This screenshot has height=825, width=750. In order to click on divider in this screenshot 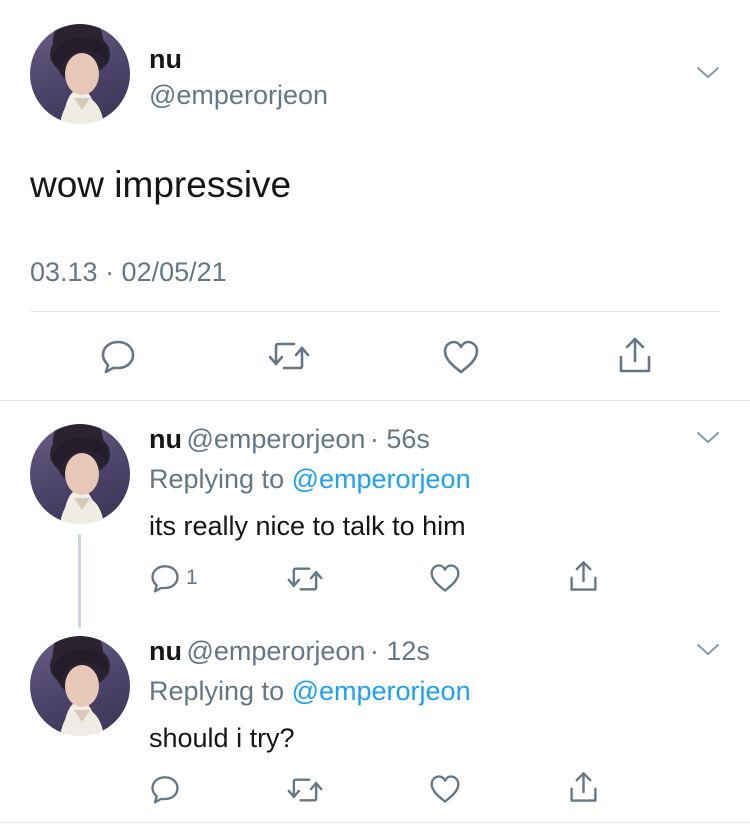, I will do `click(375, 311)`.